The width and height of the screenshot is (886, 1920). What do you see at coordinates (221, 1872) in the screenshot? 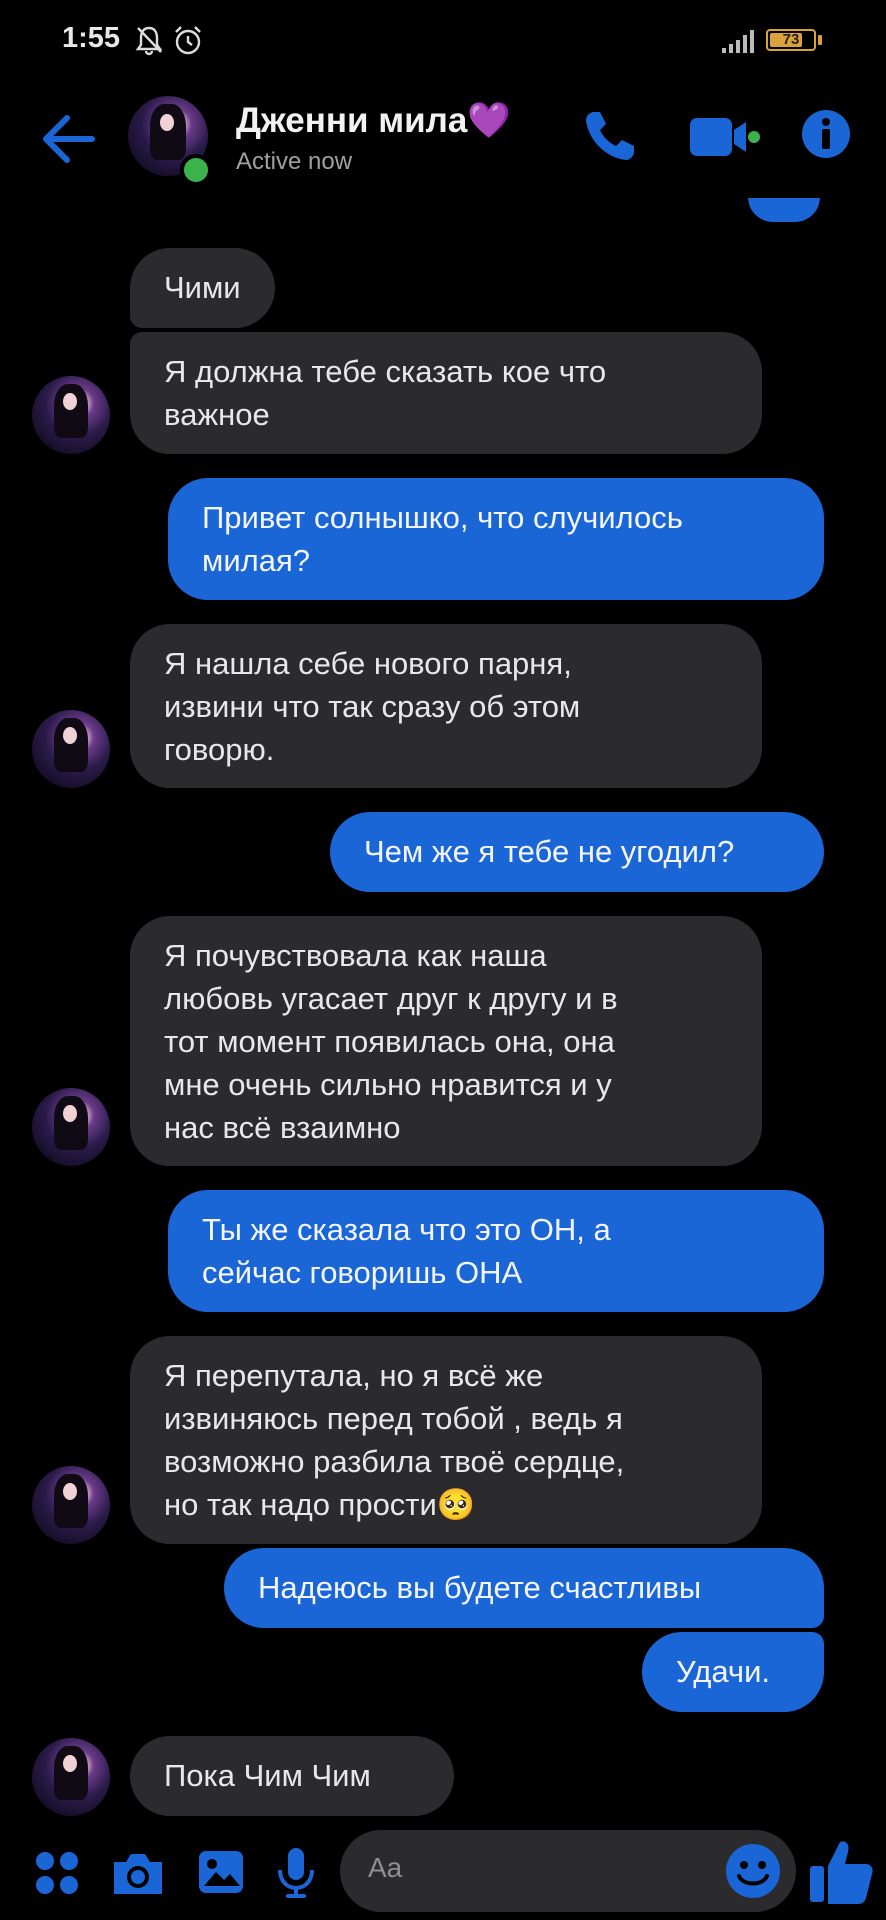
I see `gallery-icon` at bounding box center [221, 1872].